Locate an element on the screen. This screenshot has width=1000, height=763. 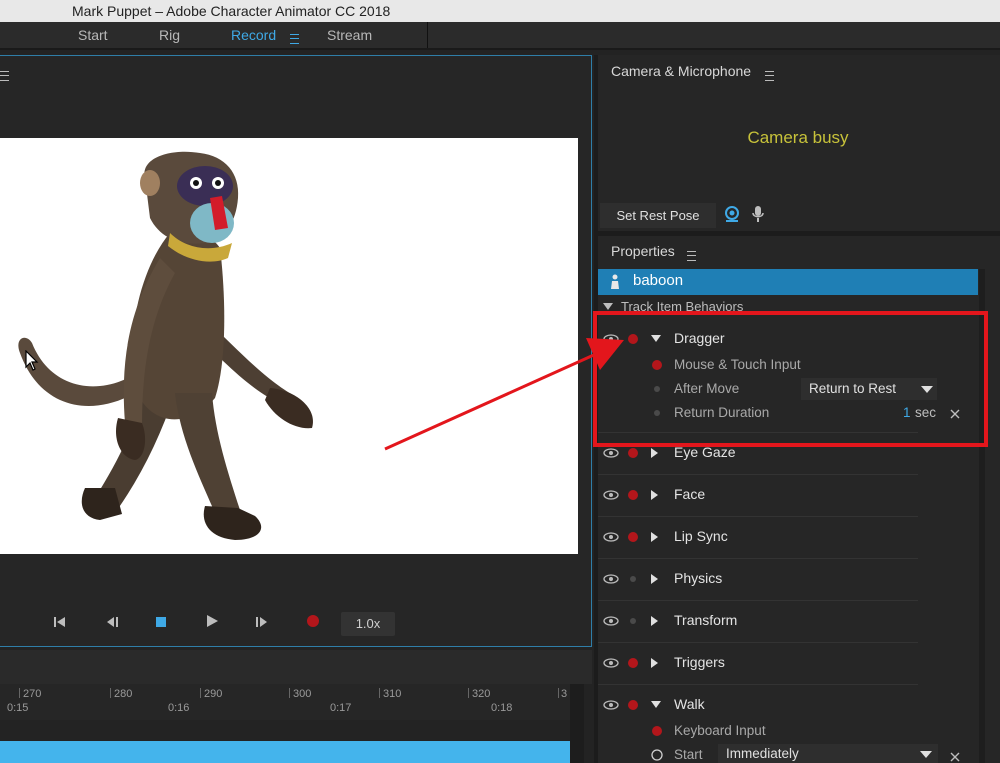
go-to-start-icon is located at coordinates (60, 624).